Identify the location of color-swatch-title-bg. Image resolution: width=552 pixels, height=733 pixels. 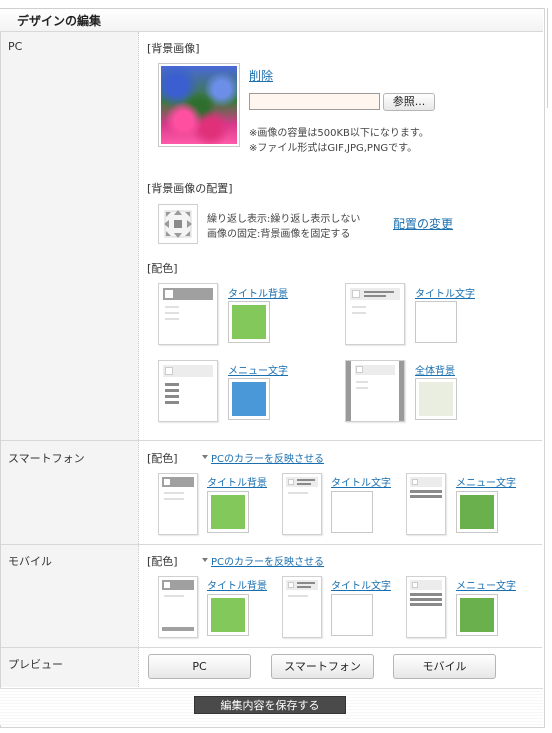
(249, 322).